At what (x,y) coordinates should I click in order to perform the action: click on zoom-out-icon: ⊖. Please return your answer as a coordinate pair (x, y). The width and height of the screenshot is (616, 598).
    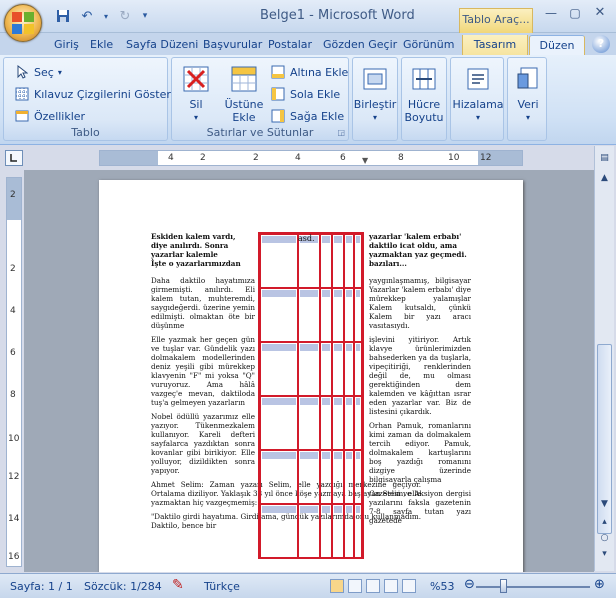
    Looking at the image, I should click on (469, 584).